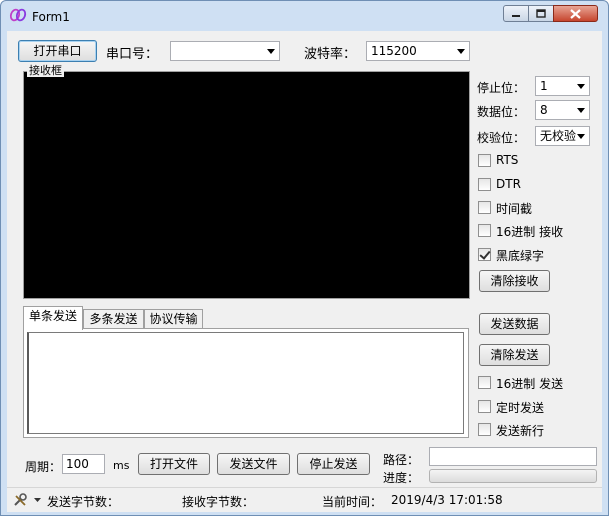 The height and width of the screenshot is (518, 611). Describe the element at coordinates (514, 355) in the screenshot. I see `clear-send-button: 清除发送` at that location.